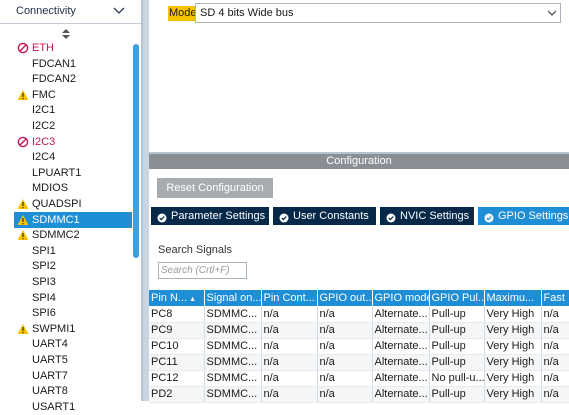 The image size is (569, 415). What do you see at coordinates (73, 298) in the screenshot?
I see `peripheral-item-spi4: SPI4` at bounding box center [73, 298].